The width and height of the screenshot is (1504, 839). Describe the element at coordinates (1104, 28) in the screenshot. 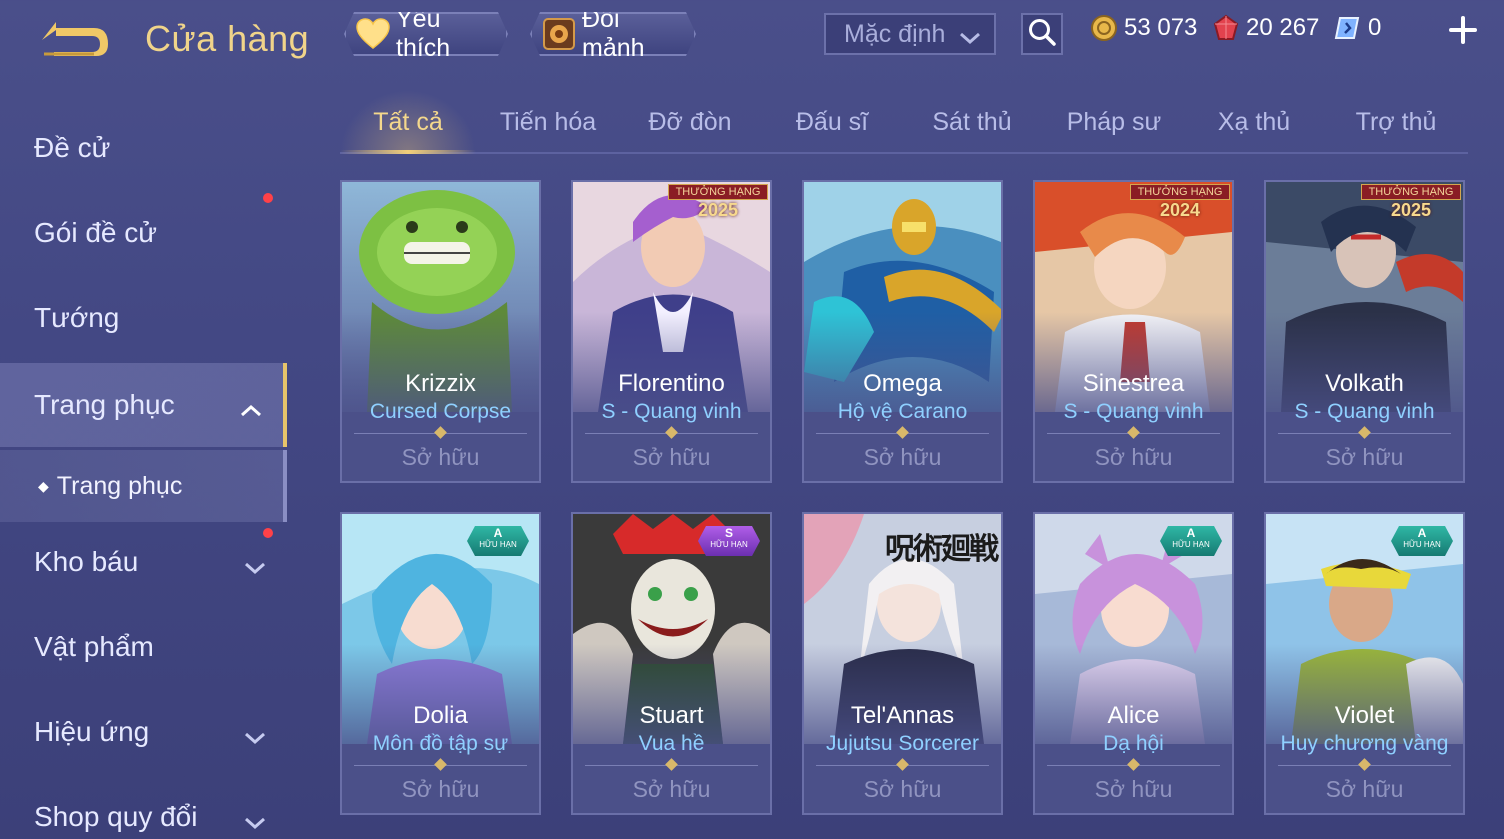

I see `gold-coin-icon` at that location.